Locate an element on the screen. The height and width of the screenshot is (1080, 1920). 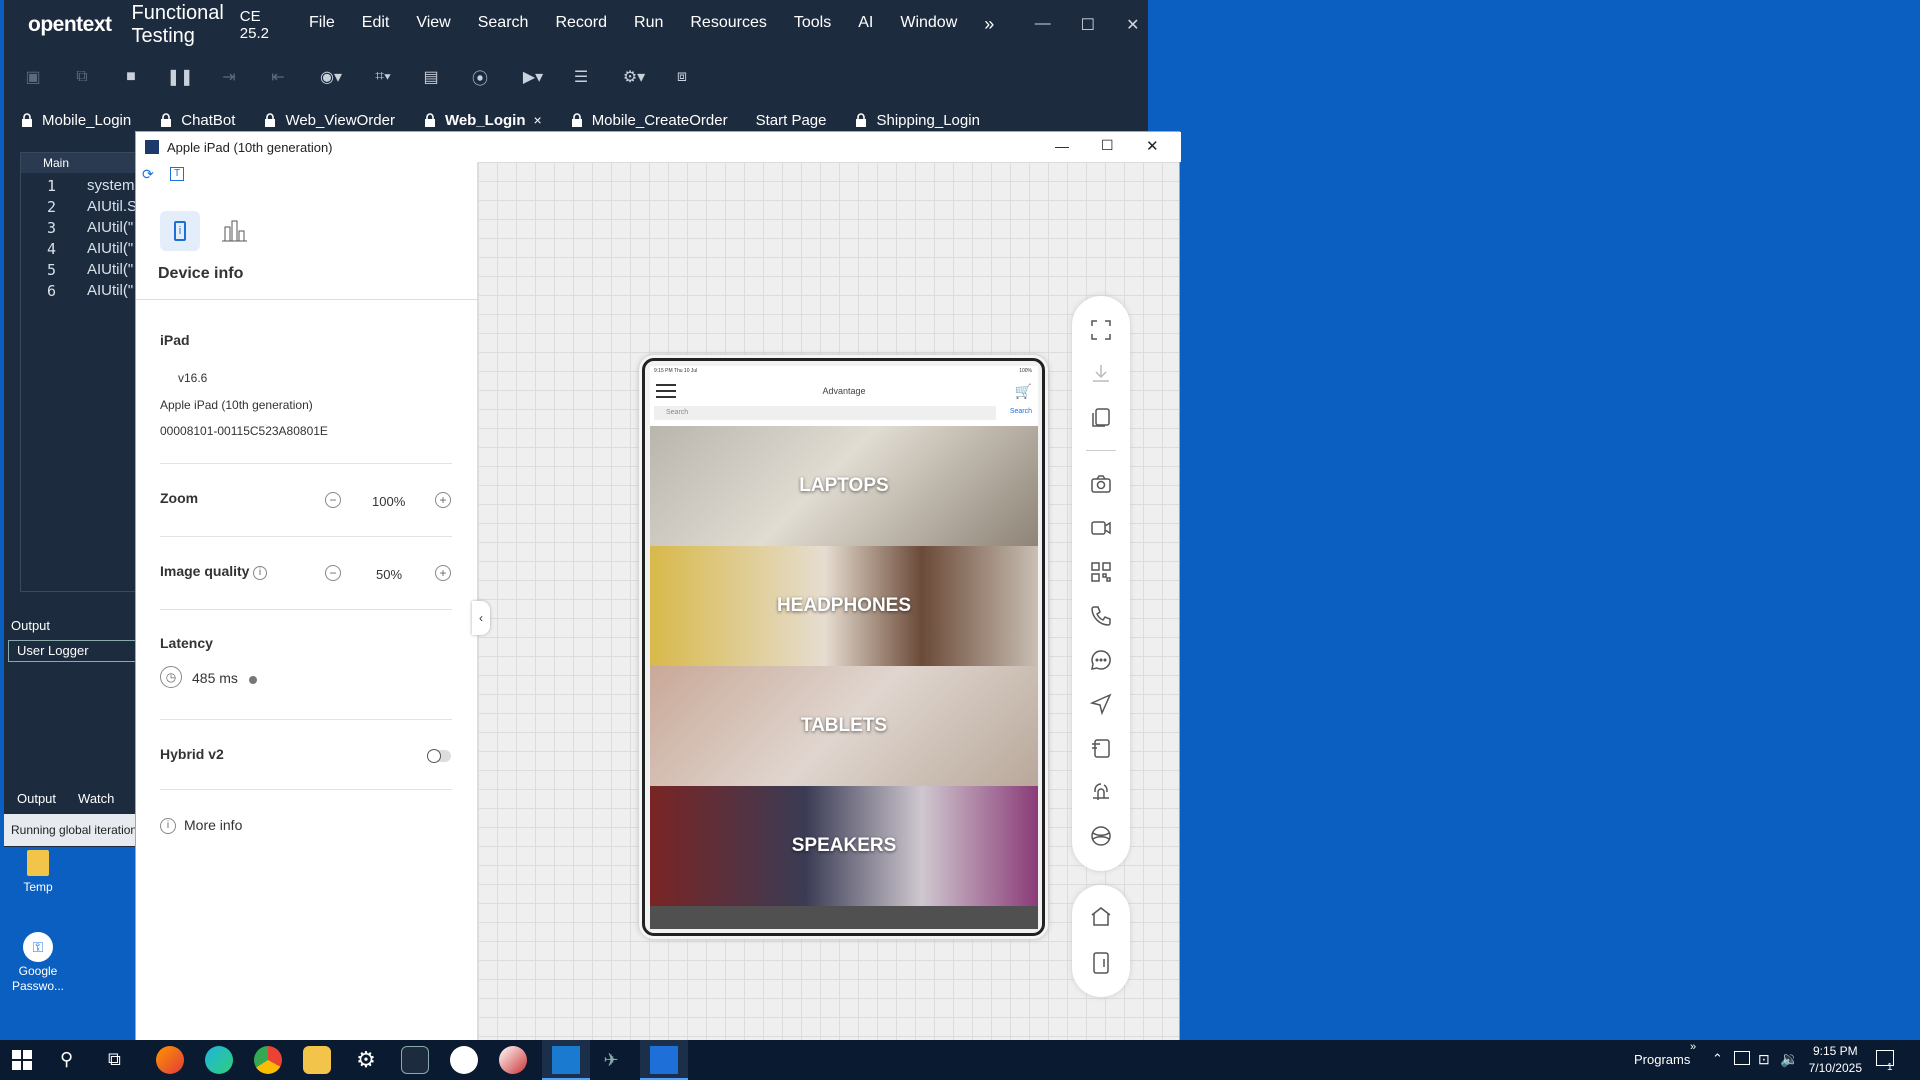
menu-tools: Tools is located at coordinates (812, 24).